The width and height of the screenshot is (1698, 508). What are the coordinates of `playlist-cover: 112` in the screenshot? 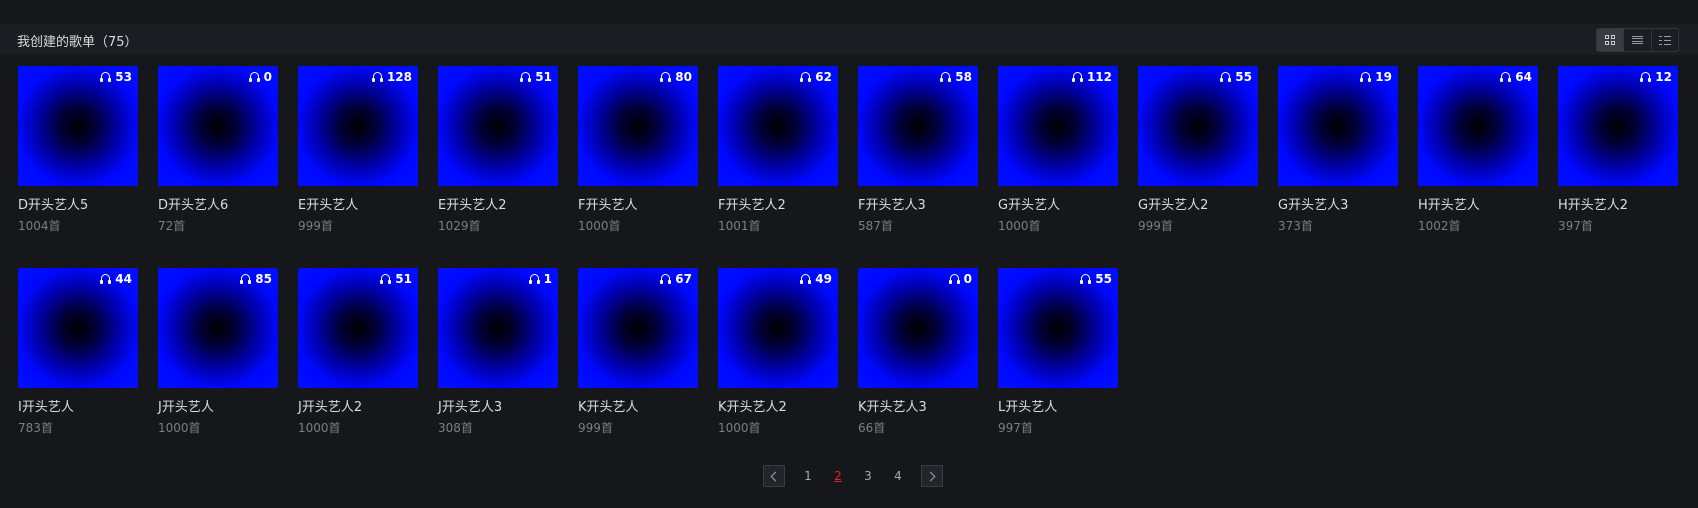 It's located at (1058, 126).